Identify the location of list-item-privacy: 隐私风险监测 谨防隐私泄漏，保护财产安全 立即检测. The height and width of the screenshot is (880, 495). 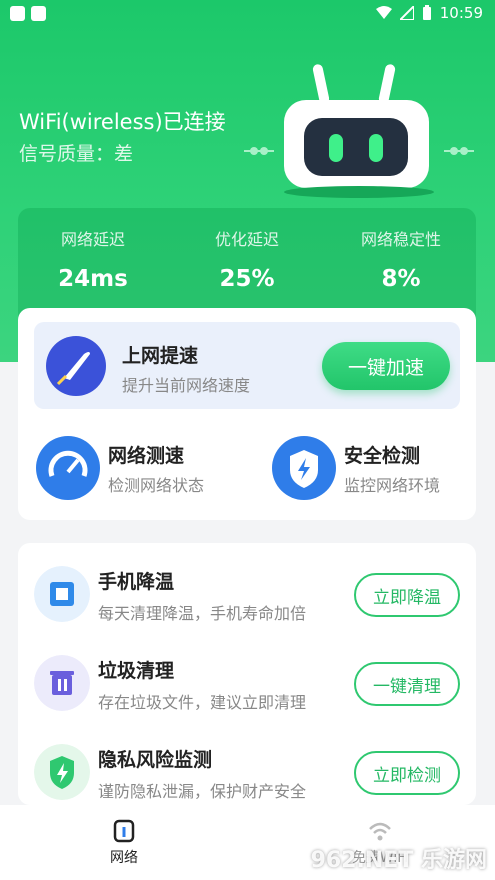
(247, 774).